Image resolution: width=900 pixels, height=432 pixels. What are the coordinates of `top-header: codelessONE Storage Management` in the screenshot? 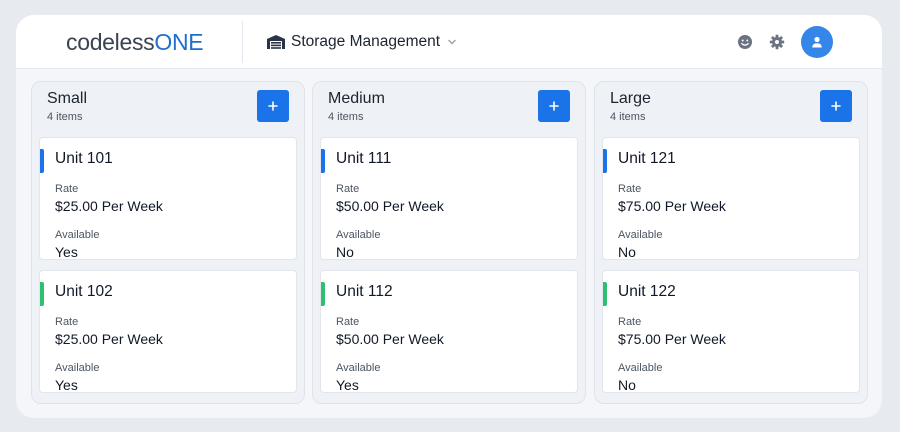 It's located at (449, 42).